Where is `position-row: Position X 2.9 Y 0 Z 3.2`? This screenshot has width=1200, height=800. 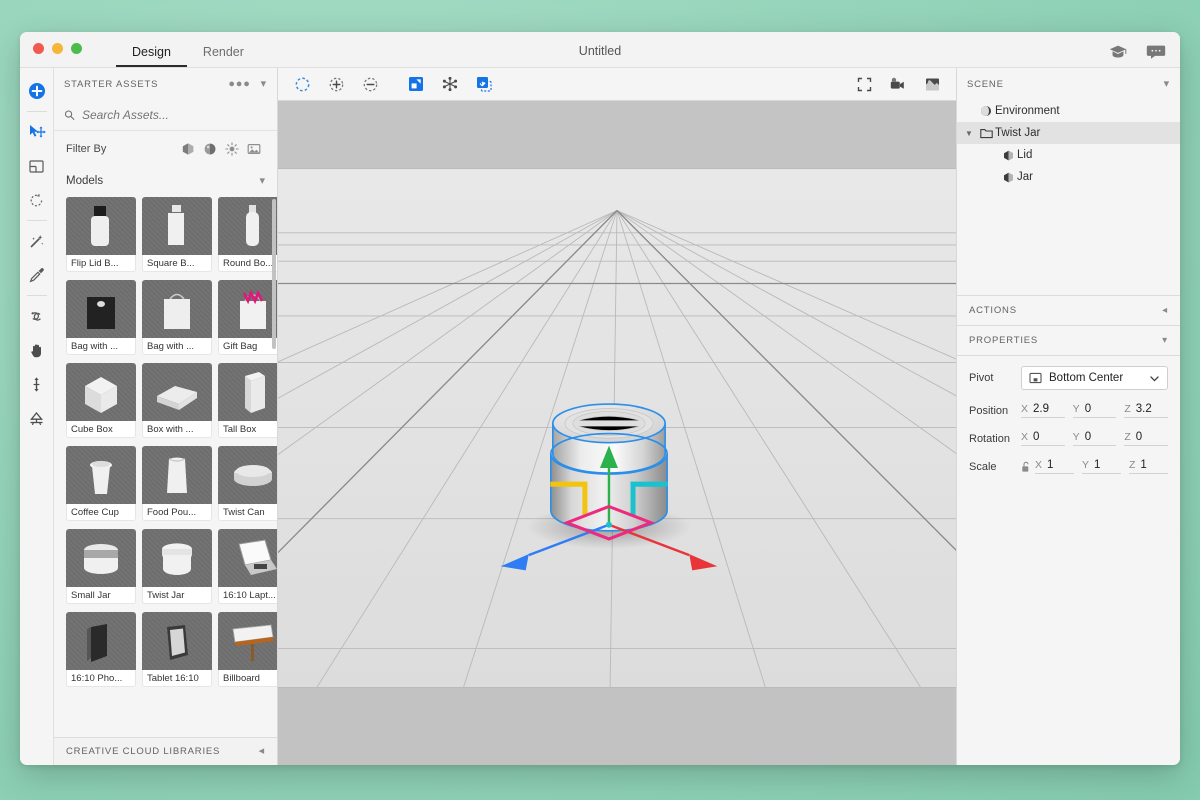 position-row: Position X 2.9 Y 0 Z 3.2 is located at coordinates (1069, 410).